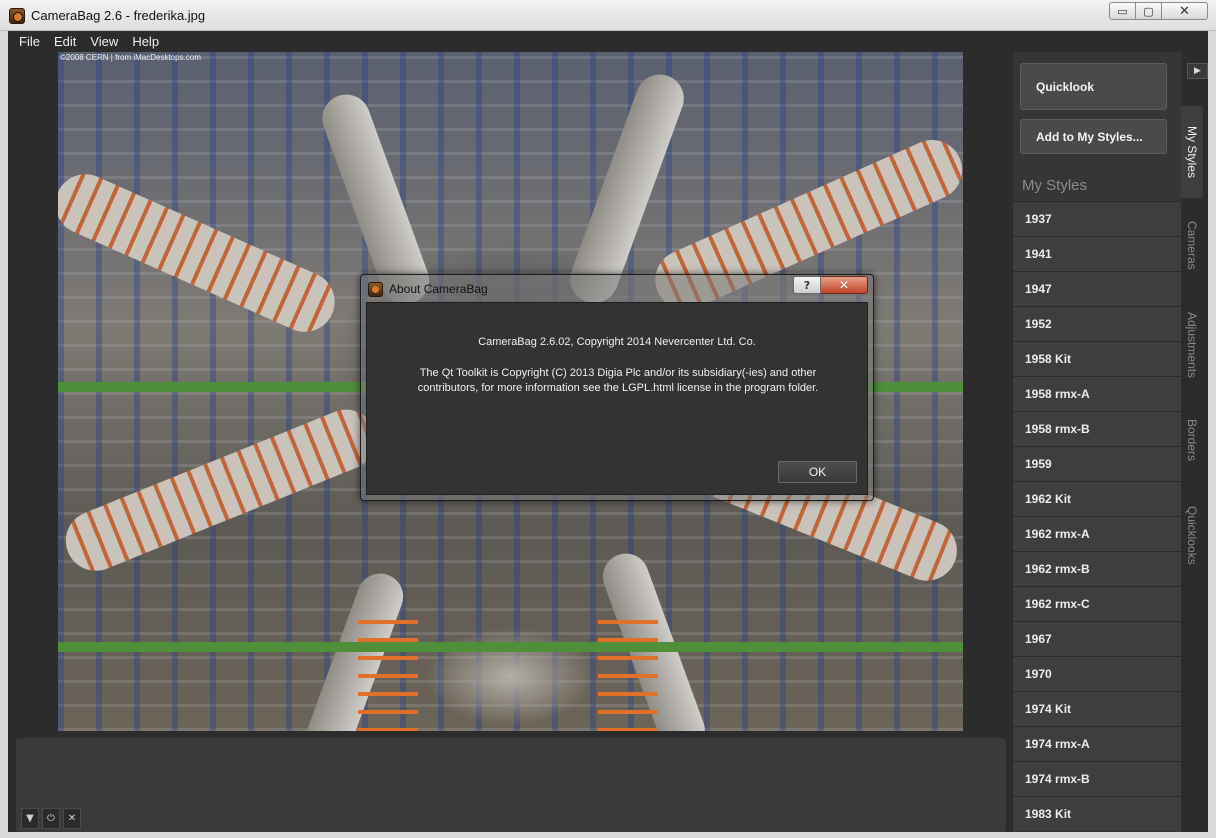 This screenshot has height=838, width=1216. I want to click on tab-borders: Borders, so click(1192, 440).